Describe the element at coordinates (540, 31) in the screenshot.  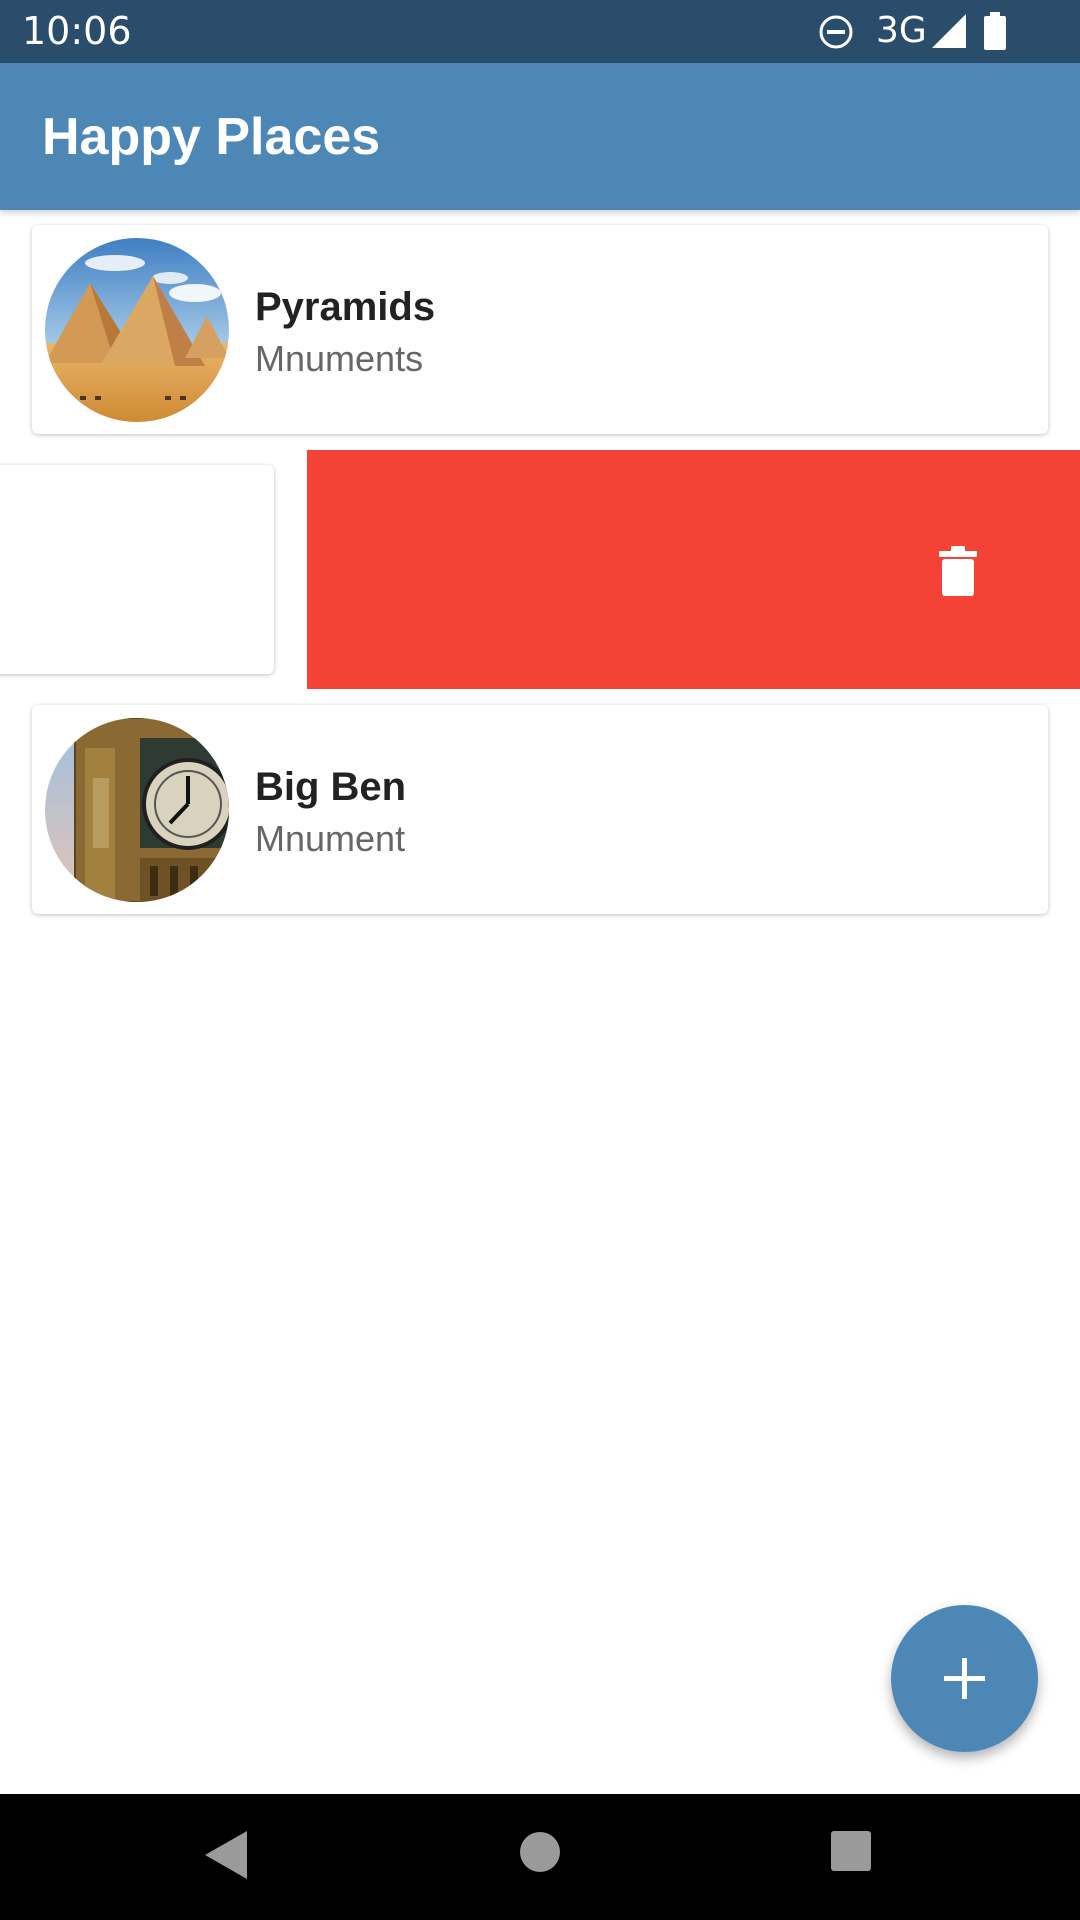
I see `status-bar: 10:06 3G` at that location.